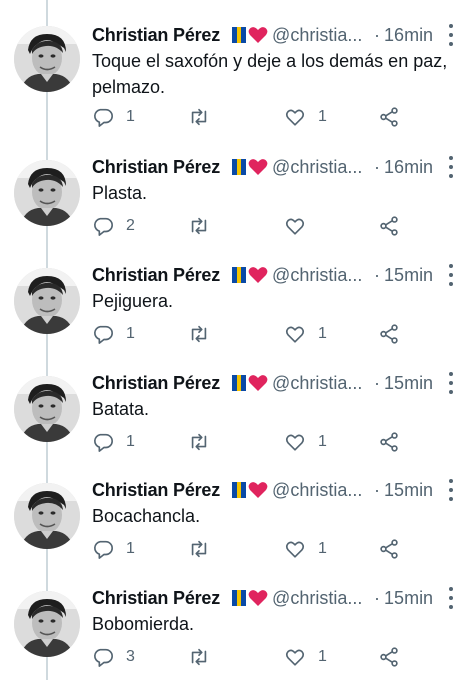  I want to click on tweet-text: Pejiguera., so click(133, 301).